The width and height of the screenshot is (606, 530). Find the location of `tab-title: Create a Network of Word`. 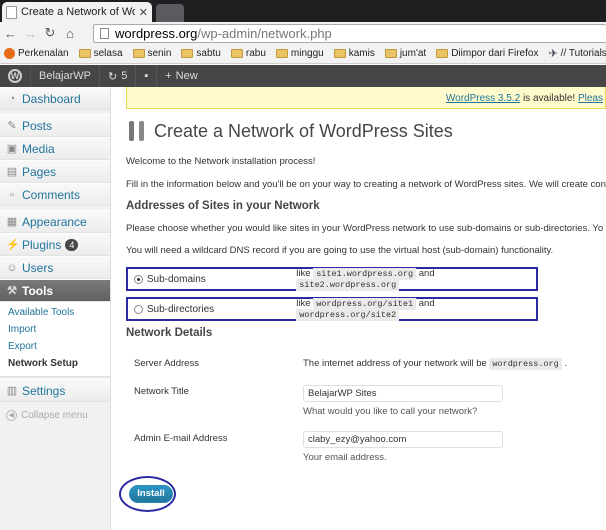

tab-title: Create a Network of Word is located at coordinates (78, 12).